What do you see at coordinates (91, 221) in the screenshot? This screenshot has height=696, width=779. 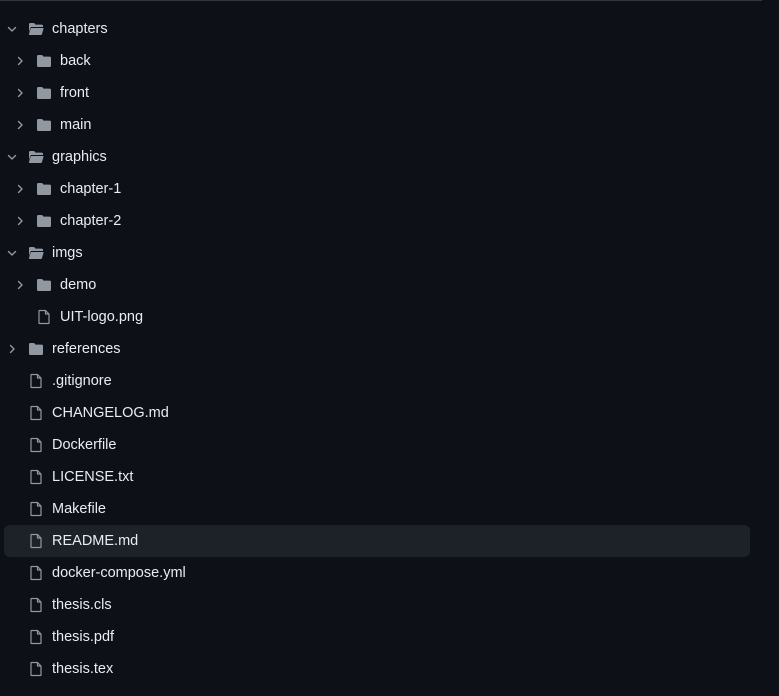 I see `folder-name: chapter-2` at bounding box center [91, 221].